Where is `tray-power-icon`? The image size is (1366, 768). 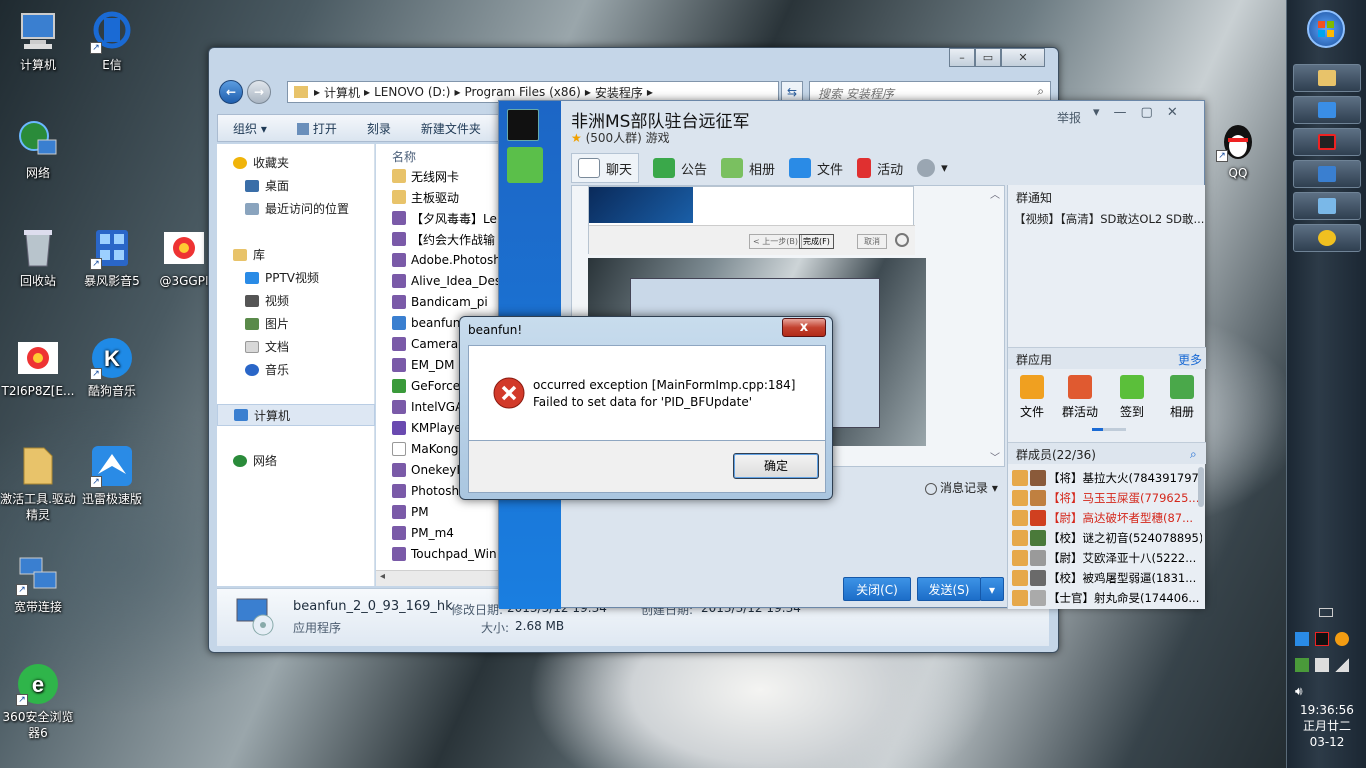 tray-power-icon is located at coordinates (1322, 665).